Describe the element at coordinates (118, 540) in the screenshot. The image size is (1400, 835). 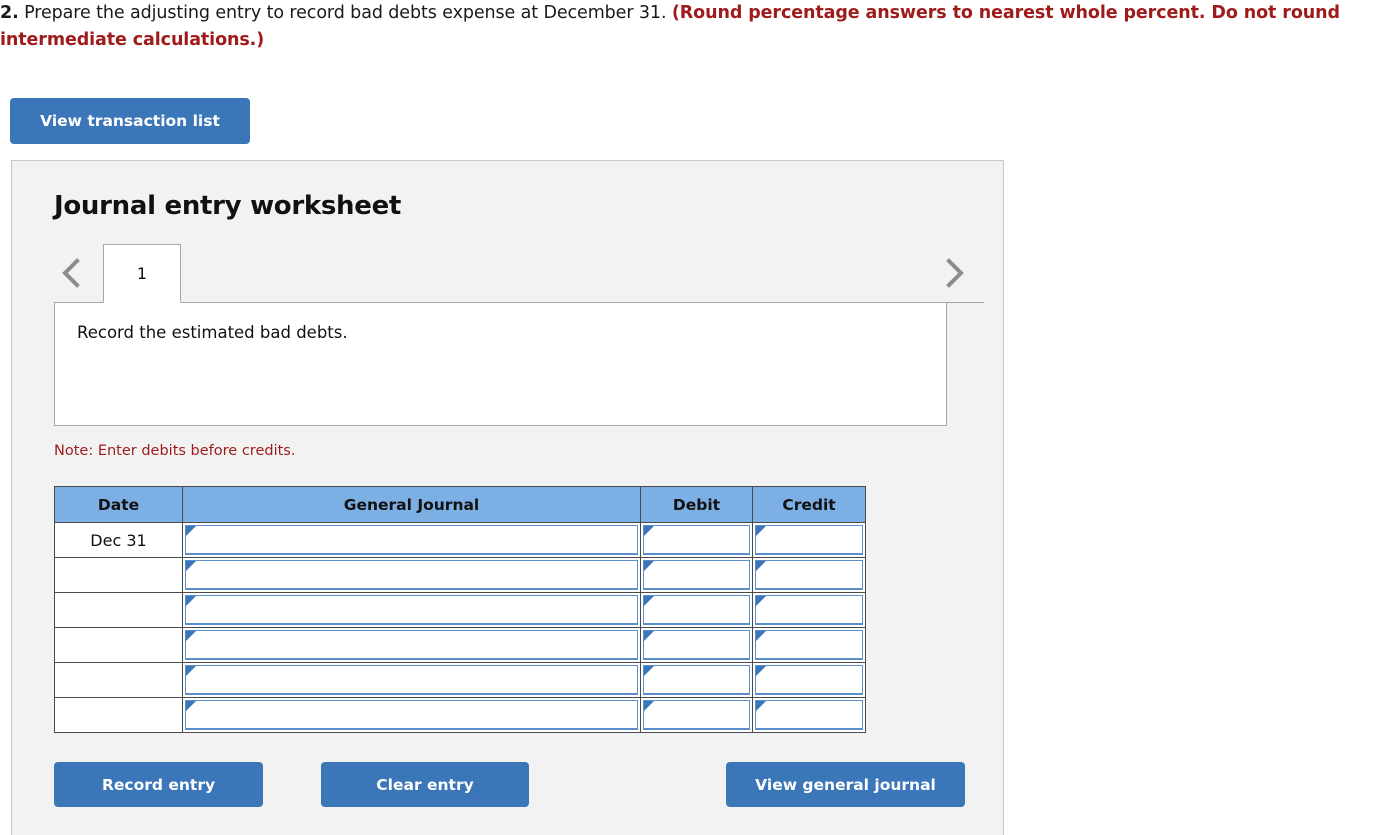
I see `date-cell-row-1: Dec 31` at that location.